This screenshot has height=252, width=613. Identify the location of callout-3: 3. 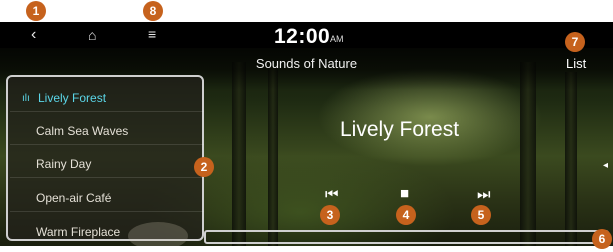
(330, 215).